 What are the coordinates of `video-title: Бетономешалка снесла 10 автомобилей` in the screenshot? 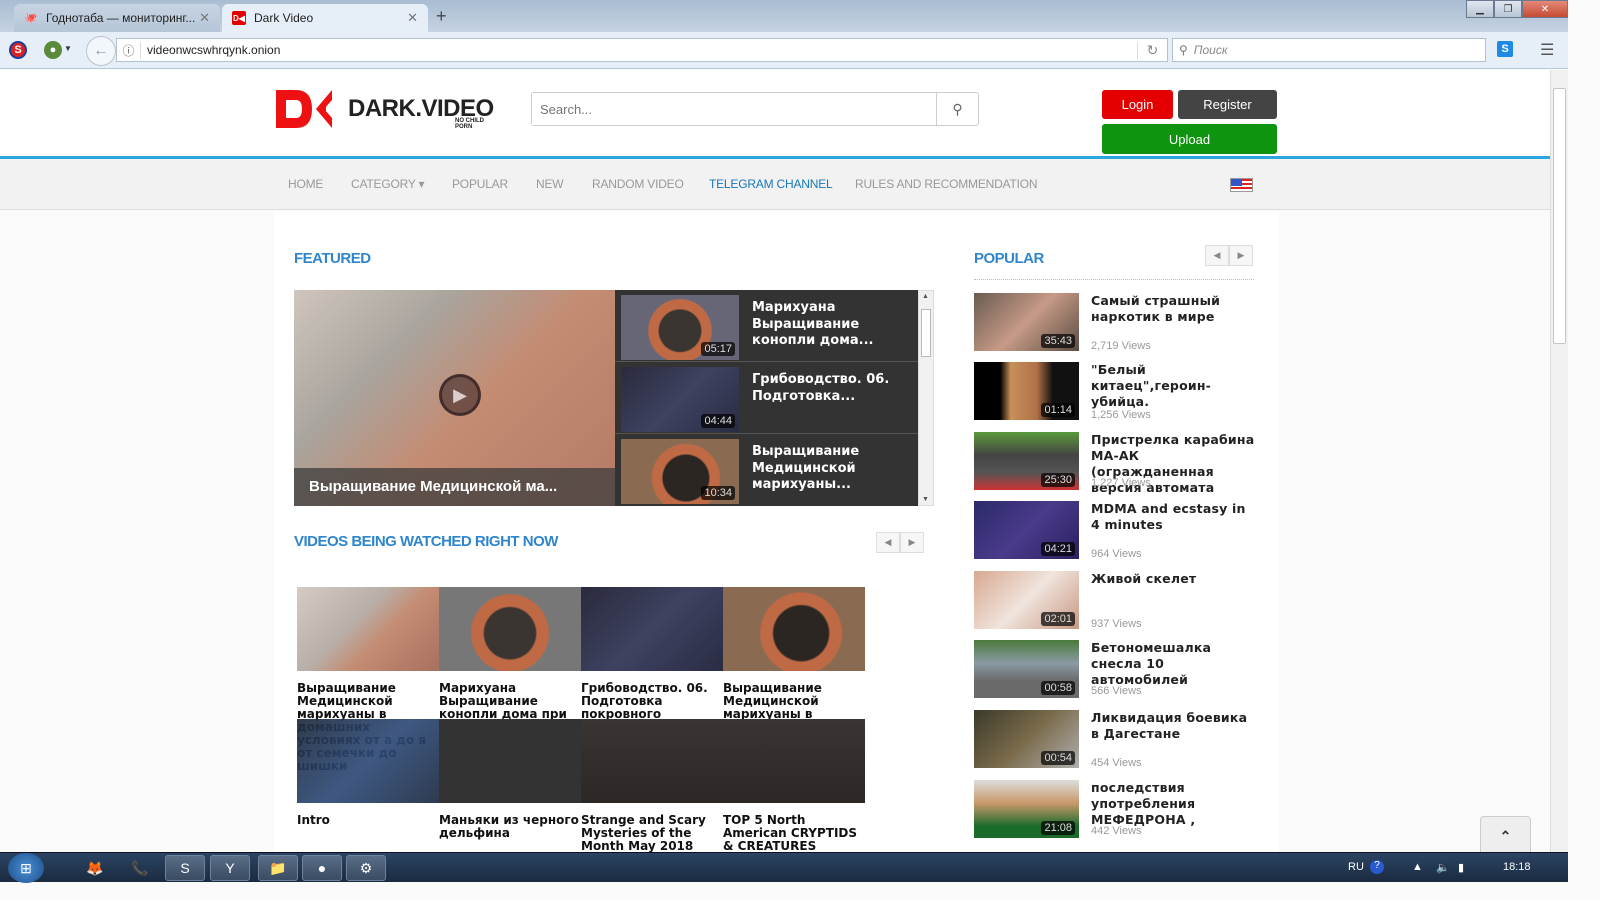 It's located at (1173, 664).